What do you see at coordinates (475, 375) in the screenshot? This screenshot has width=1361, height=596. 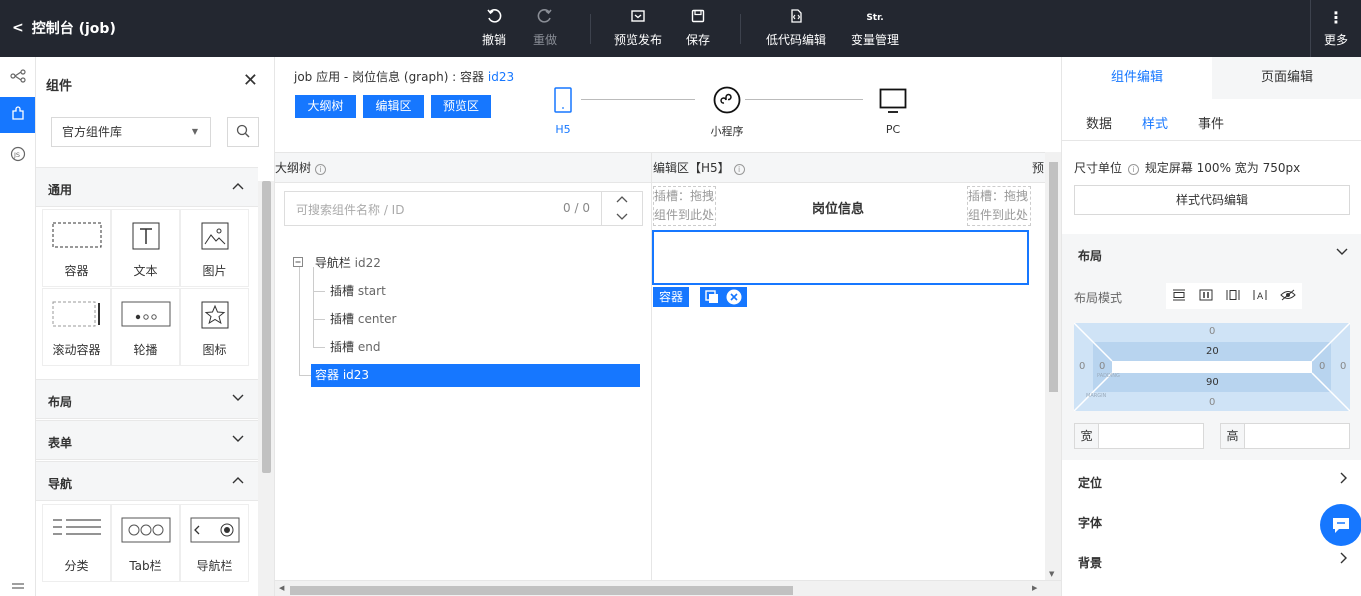 I see `tree-node-container-selected: 容器 id23` at bounding box center [475, 375].